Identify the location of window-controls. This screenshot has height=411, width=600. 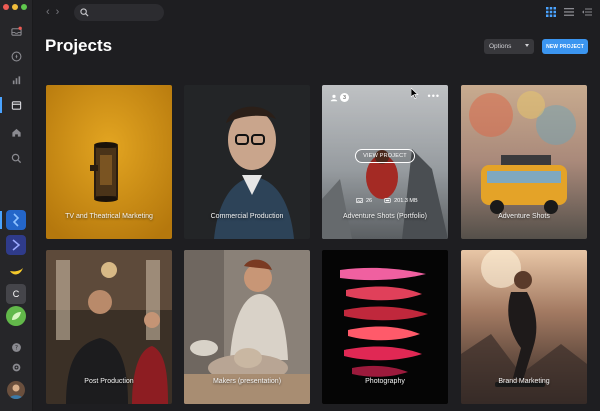
(15, 7).